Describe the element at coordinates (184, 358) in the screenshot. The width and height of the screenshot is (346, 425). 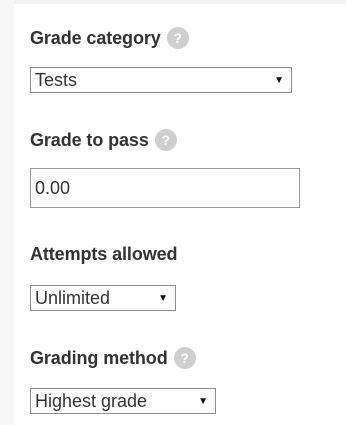
I see `grading-method-help-icon: ?` at that location.